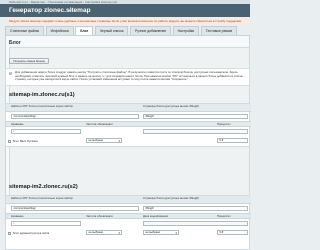 This screenshot has width=320, height=250. Describe the element at coordinates (43, 187) in the screenshot. I see `site-heading: sitemap-im2.zlonec.ru(s2)` at that location.